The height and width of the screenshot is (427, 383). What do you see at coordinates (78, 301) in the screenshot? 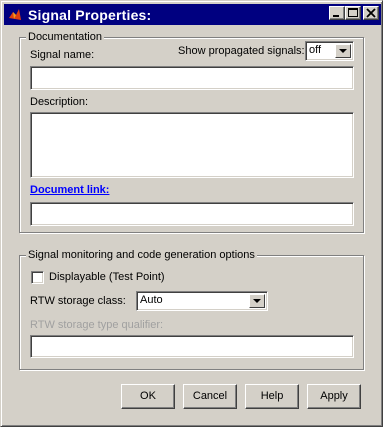
I see `rtw-storage-class-label: RTW storage class:` at bounding box center [78, 301].